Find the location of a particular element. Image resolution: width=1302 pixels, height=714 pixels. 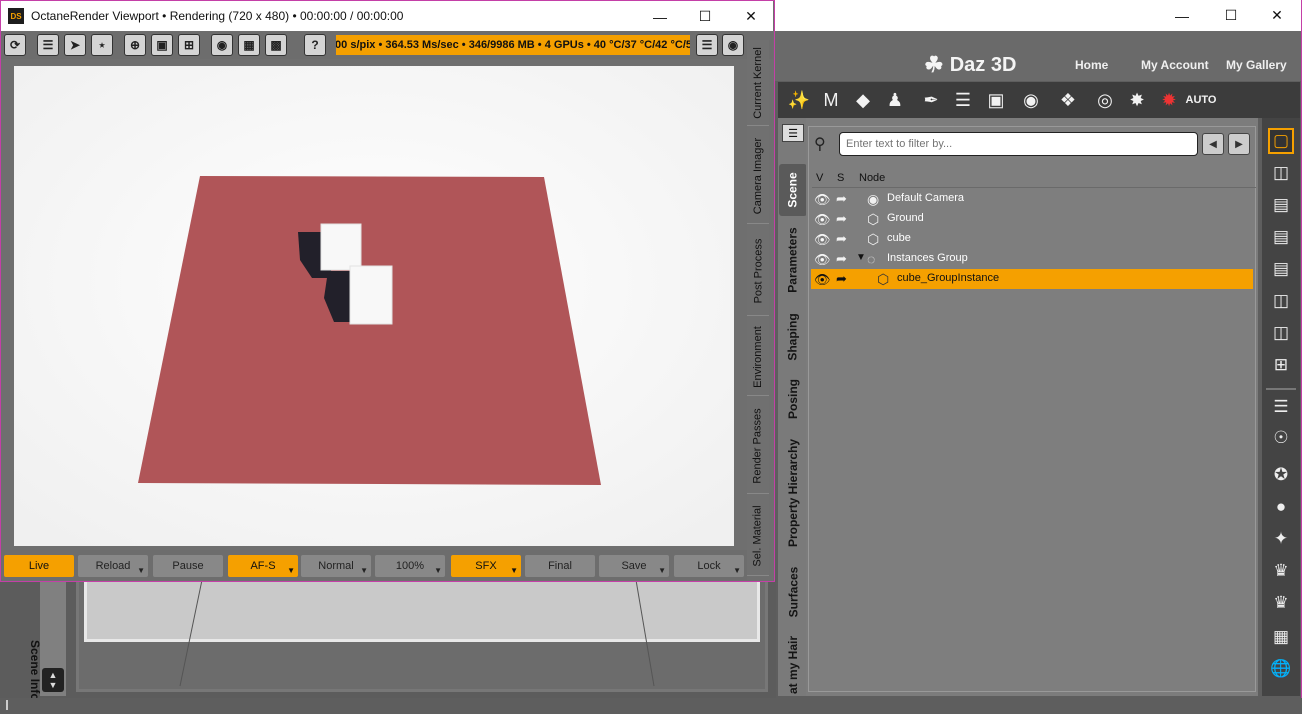

circle-target-icon: ☉ is located at coordinates (1281, 438).